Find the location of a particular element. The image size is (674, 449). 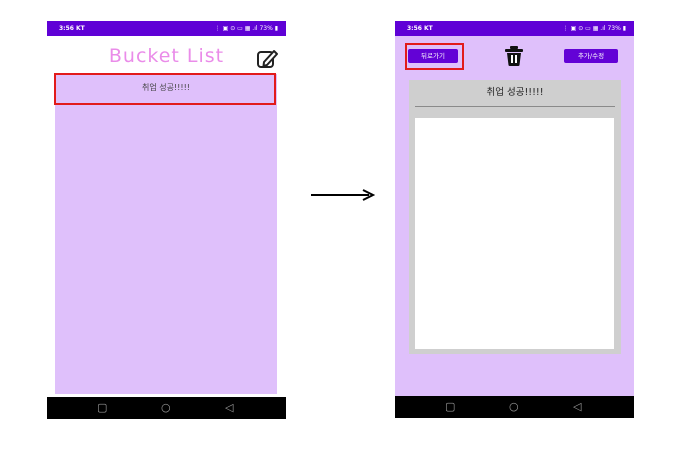

edit-pencil-icon is located at coordinates (267, 59).